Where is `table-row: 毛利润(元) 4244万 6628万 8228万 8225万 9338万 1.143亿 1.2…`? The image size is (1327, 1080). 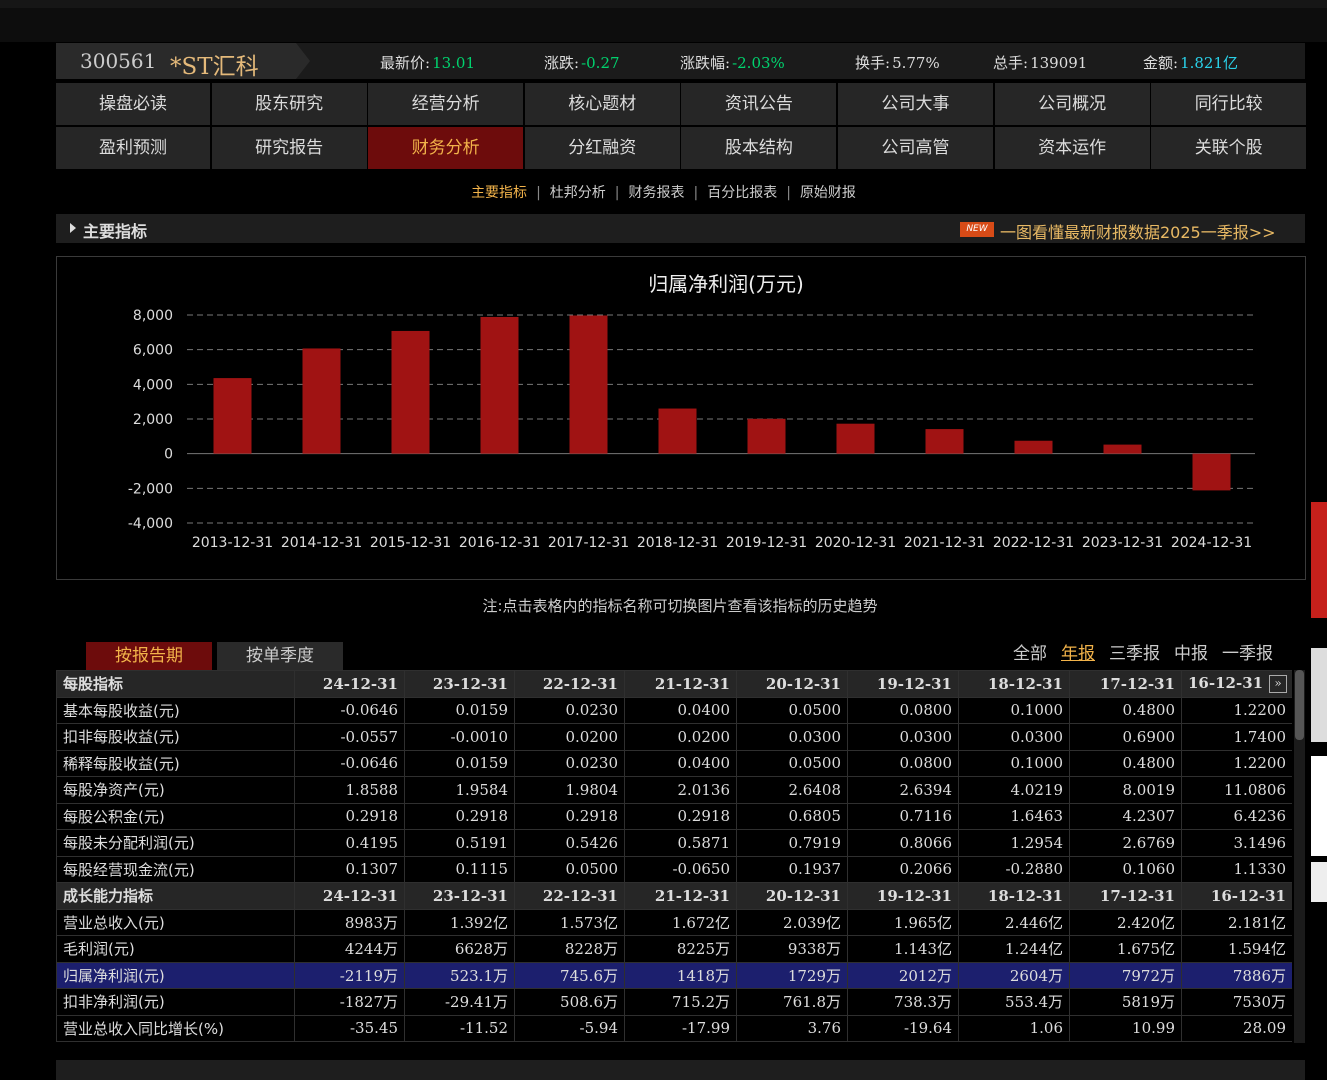
table-row: 毛利润(元) 4244万 6628万 8228万 8225万 9338万 1.143亿 1.2… is located at coordinates (674, 949).